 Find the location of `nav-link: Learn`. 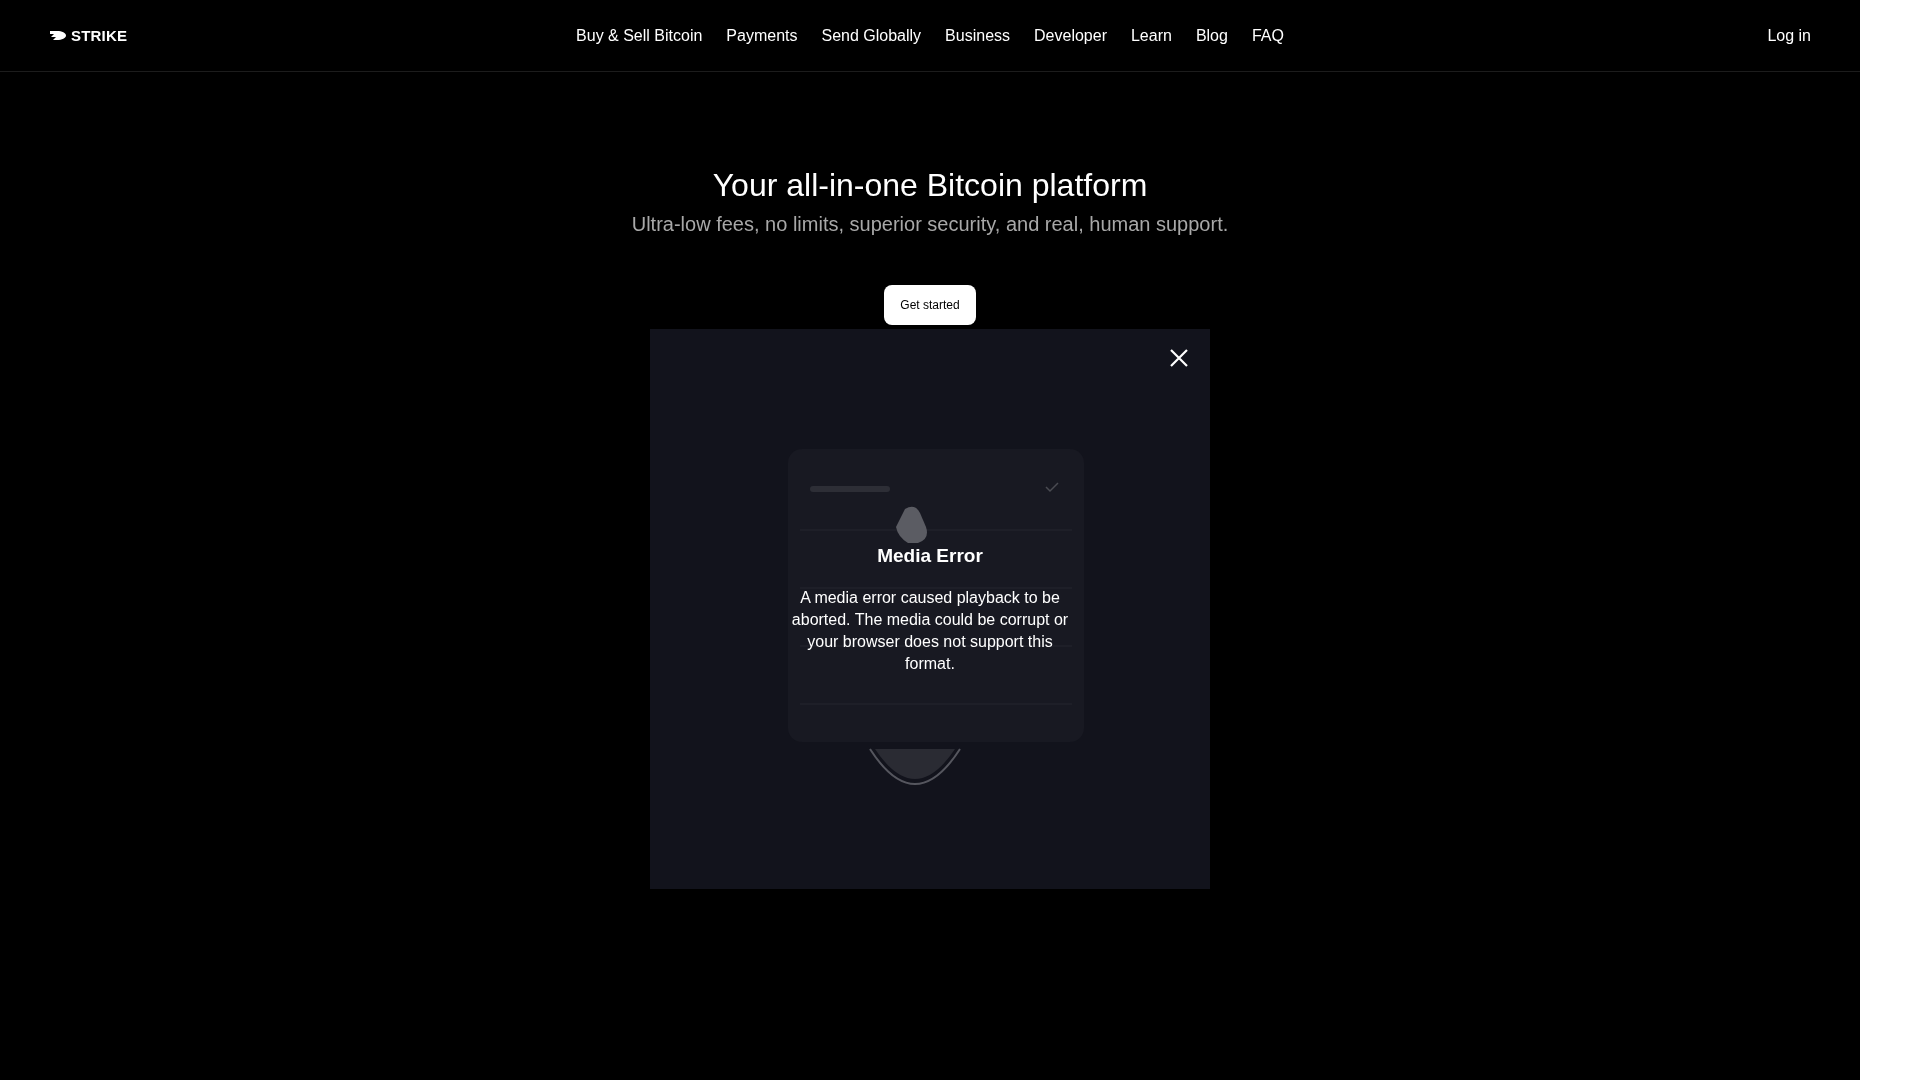

nav-link: Learn is located at coordinates (1151, 35).